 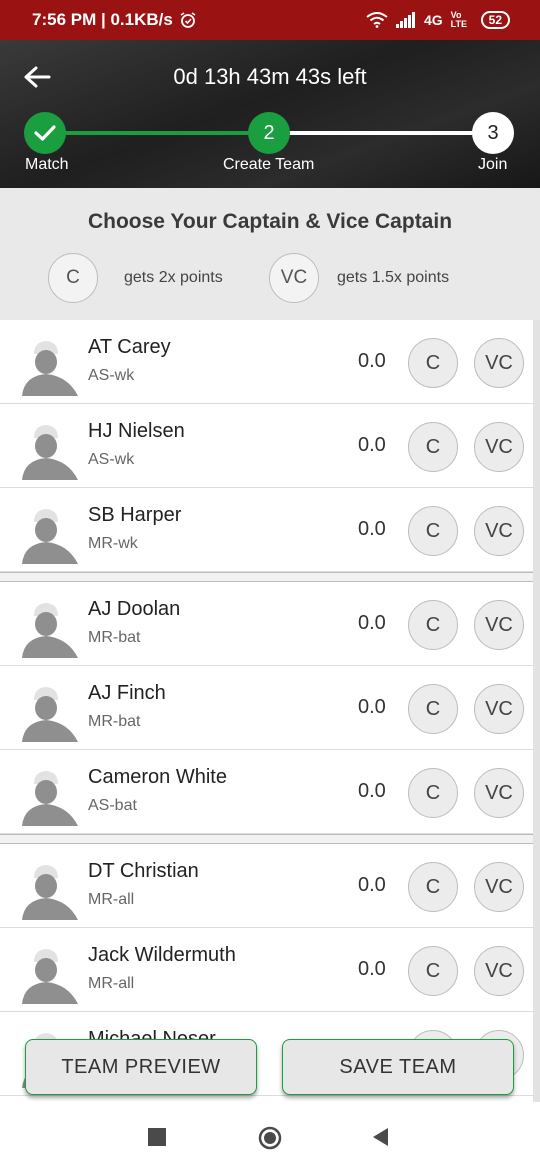 I want to click on step-label-join: Join, so click(x=493, y=164).